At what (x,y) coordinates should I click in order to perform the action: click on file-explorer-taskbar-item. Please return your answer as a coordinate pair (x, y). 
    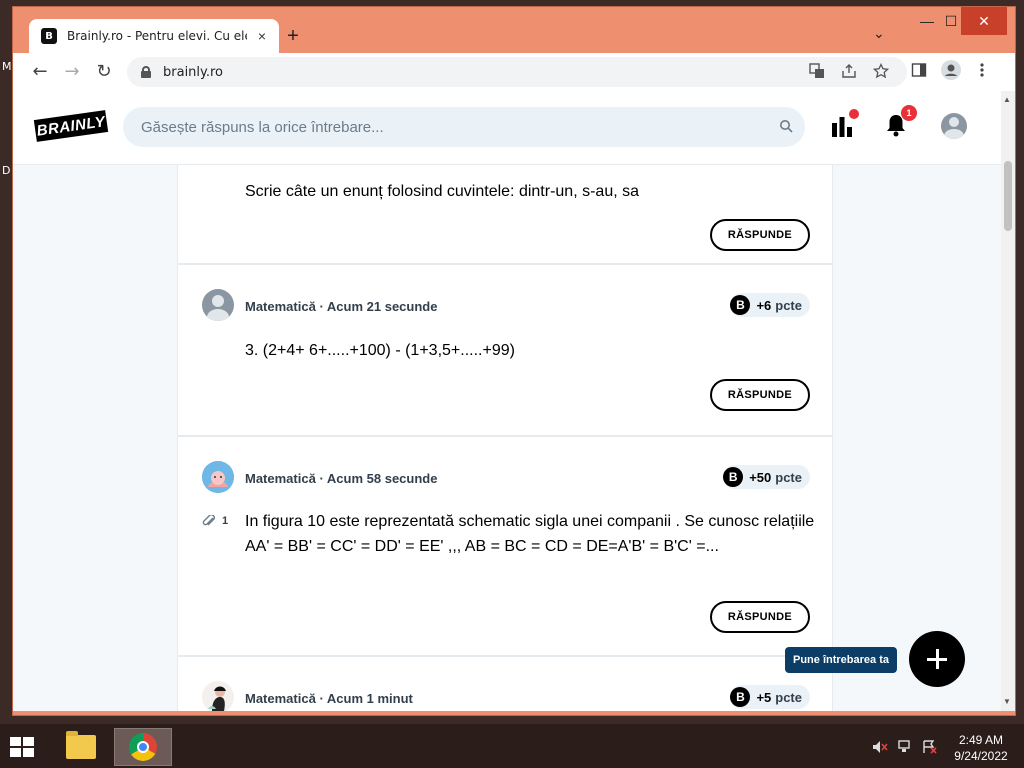
    Looking at the image, I should click on (81, 747).